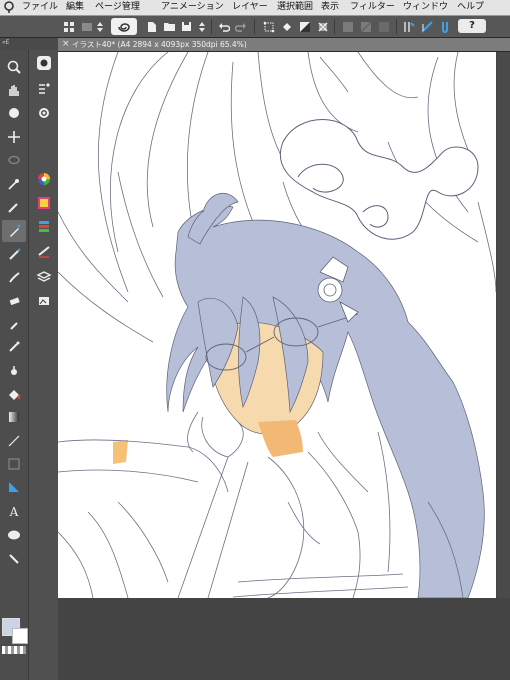  What do you see at coordinates (186, 26) in the screenshot?
I see `save-icon` at bounding box center [186, 26].